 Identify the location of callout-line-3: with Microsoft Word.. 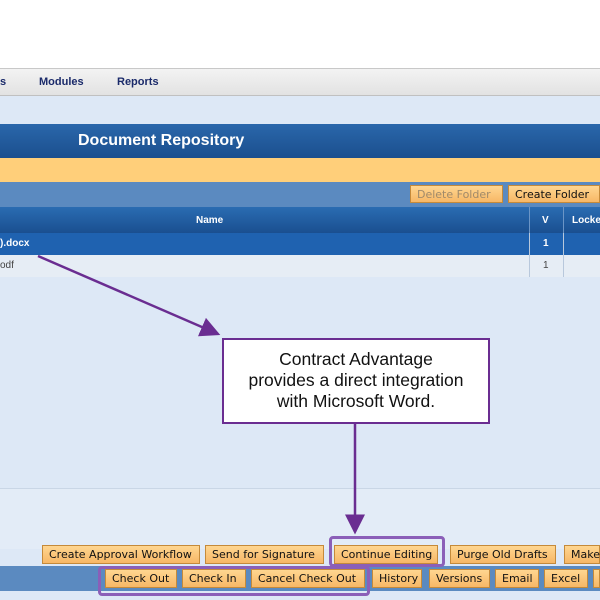
(356, 401).